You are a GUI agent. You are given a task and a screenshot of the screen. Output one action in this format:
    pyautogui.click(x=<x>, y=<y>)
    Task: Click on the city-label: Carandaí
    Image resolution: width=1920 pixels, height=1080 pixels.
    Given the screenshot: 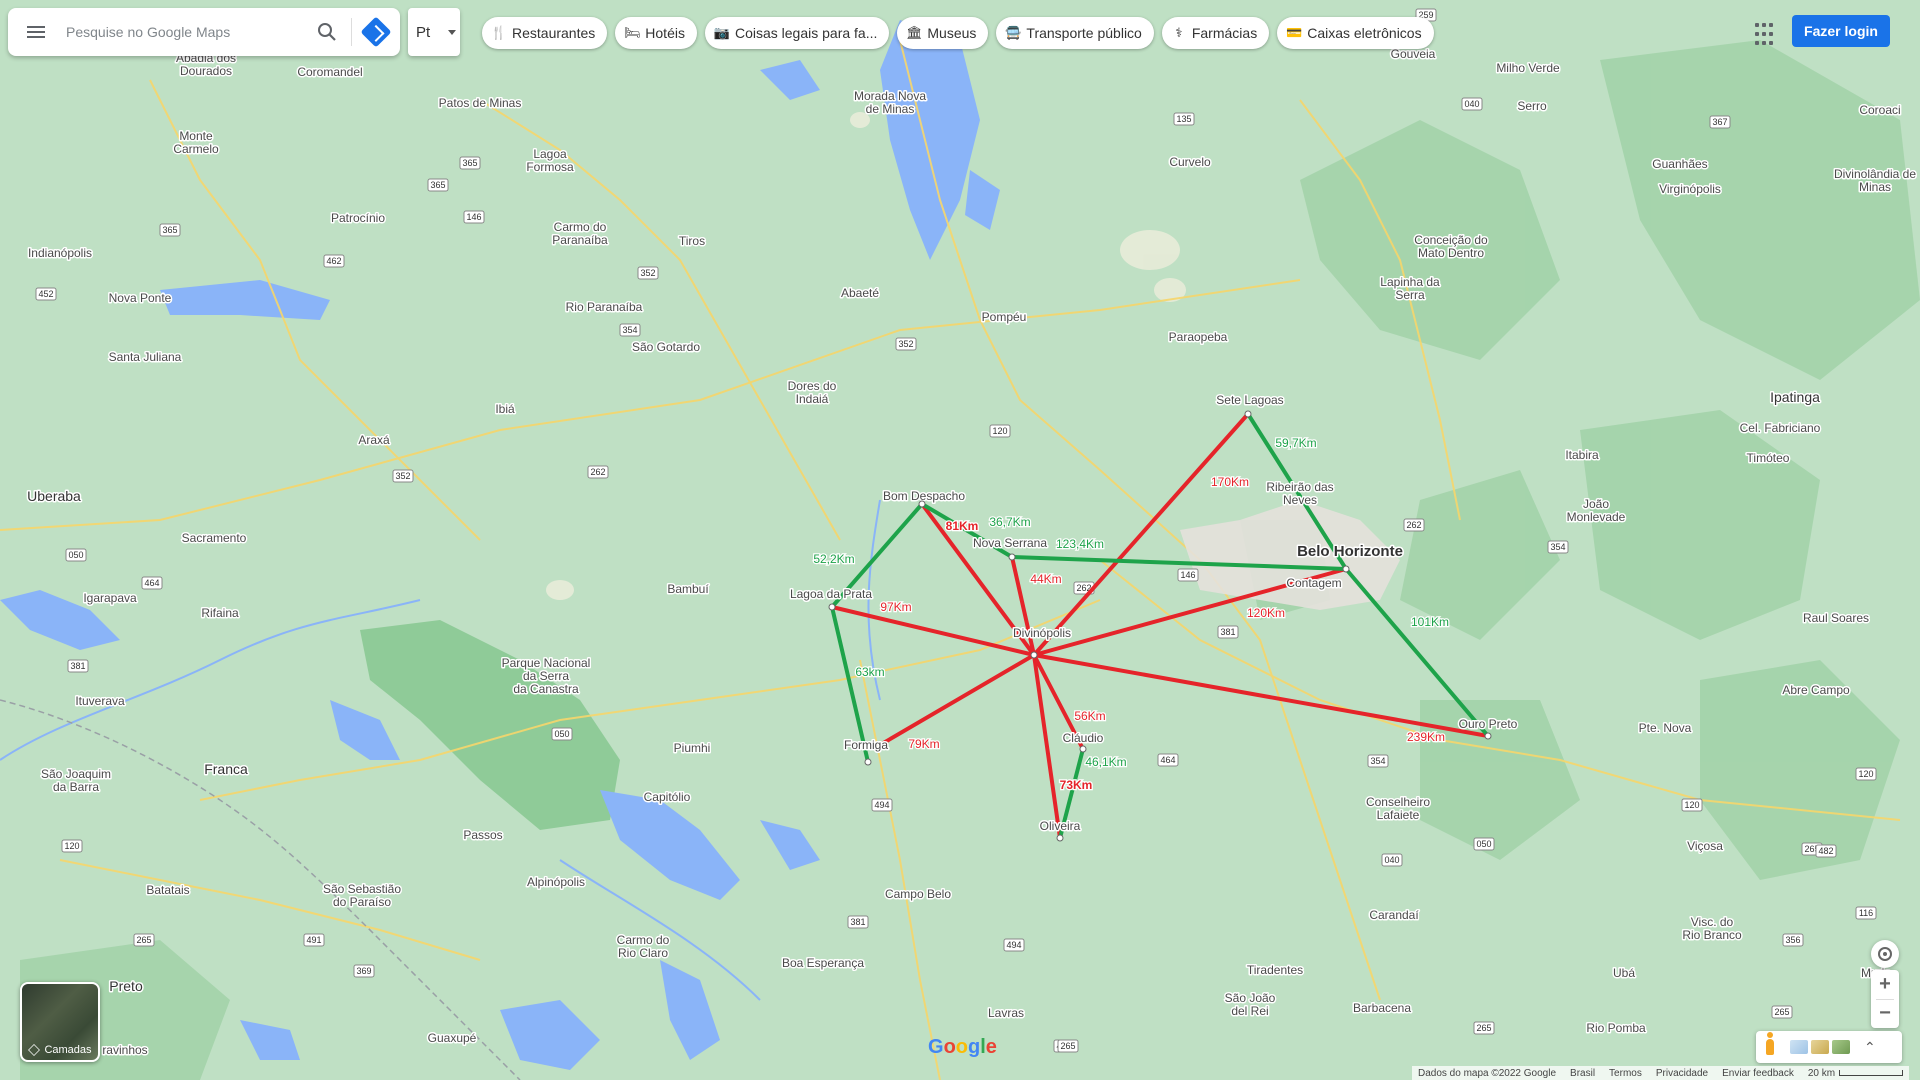 What is the action you would take?
    pyautogui.click(x=1394, y=915)
    